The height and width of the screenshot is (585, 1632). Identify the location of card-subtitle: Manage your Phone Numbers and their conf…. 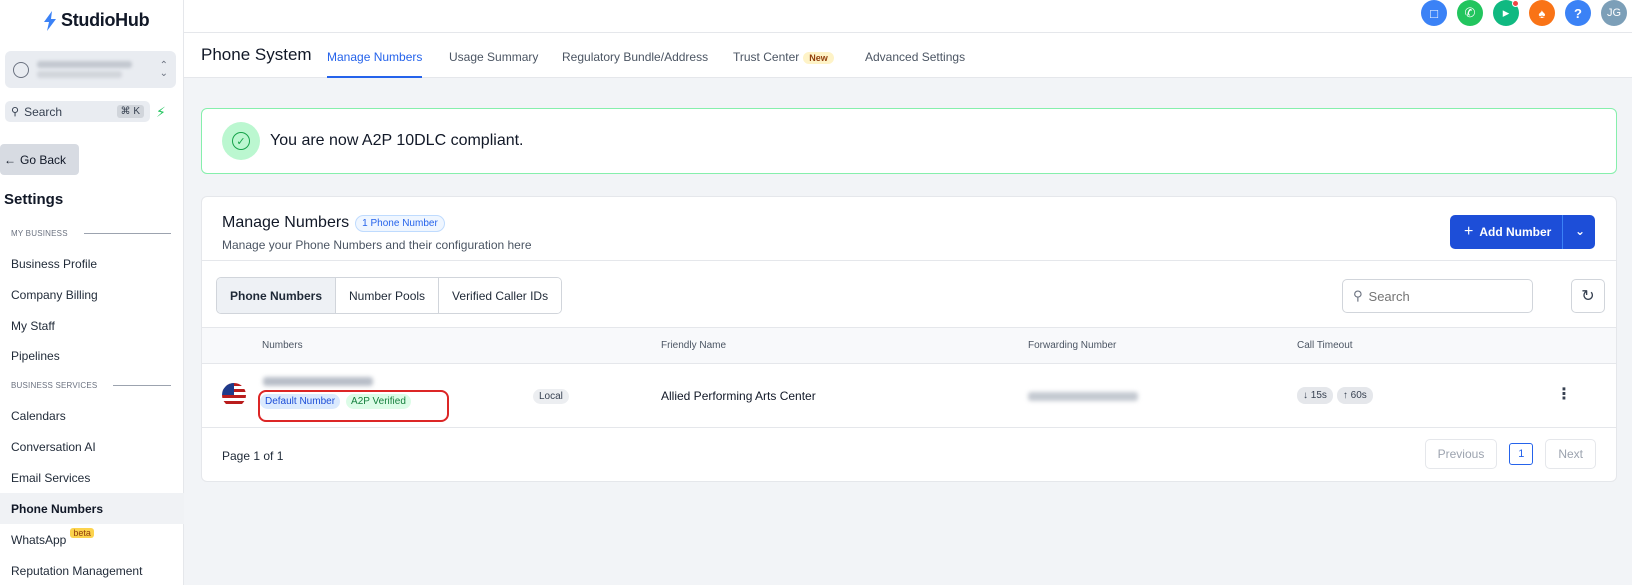
(377, 245).